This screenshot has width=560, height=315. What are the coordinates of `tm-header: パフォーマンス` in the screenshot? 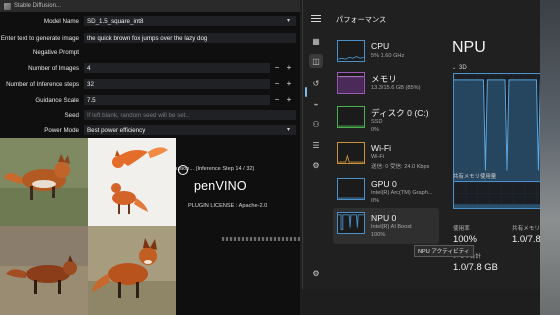 It's located at (431, 19).